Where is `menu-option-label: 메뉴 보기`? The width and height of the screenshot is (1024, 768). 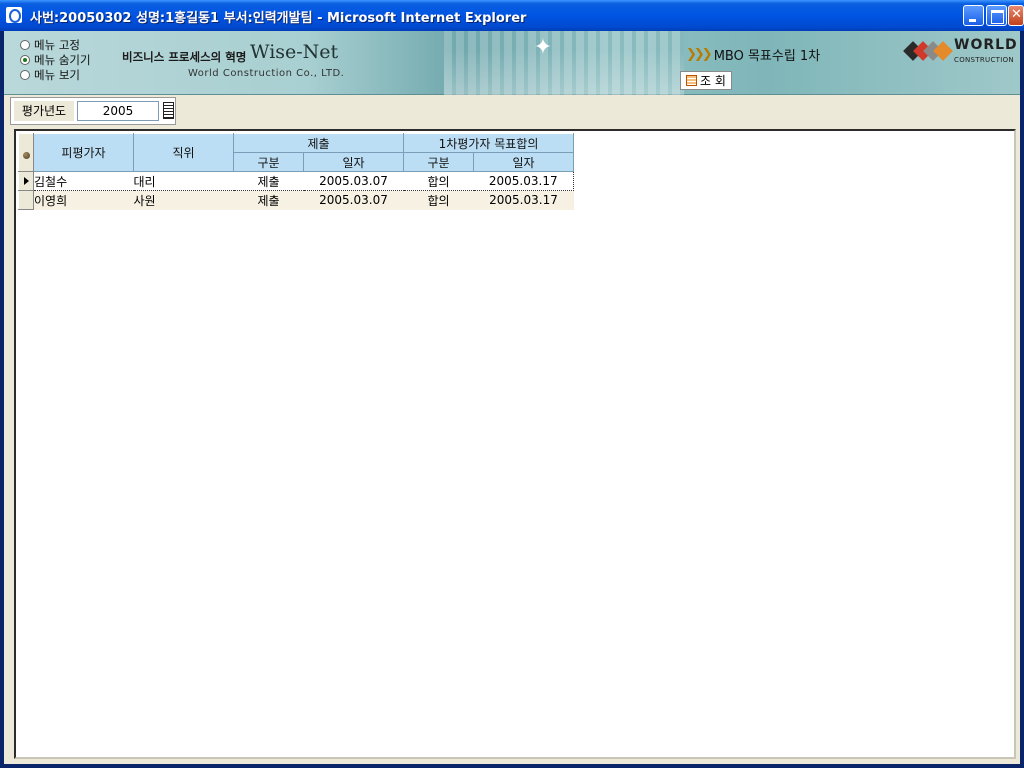 menu-option-label: 메뉴 보기 is located at coordinates (57, 74).